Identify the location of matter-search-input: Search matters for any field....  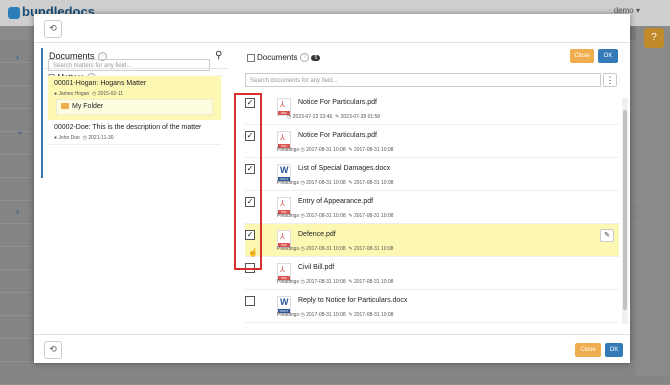
(129, 65).